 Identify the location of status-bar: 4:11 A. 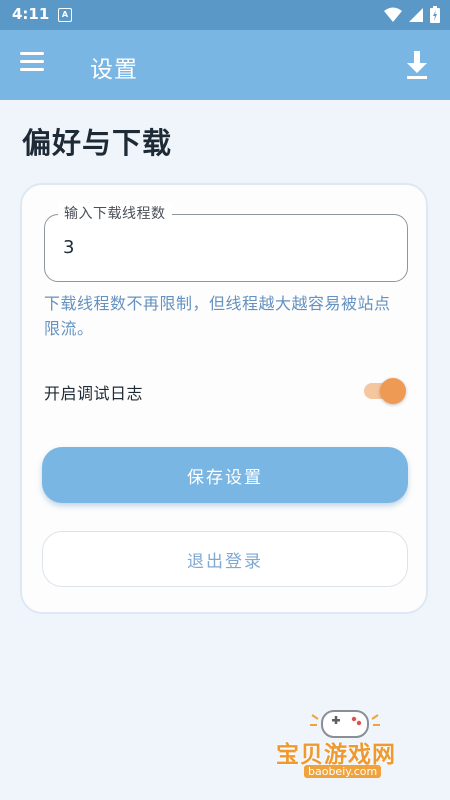
(225, 15).